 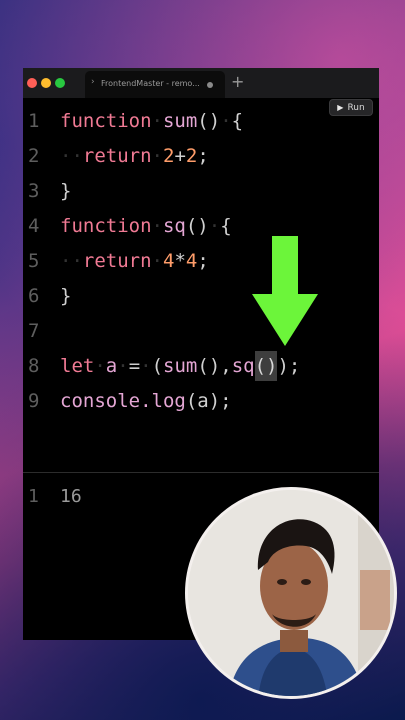 I want to click on line-number: 9, so click(x=34, y=401).